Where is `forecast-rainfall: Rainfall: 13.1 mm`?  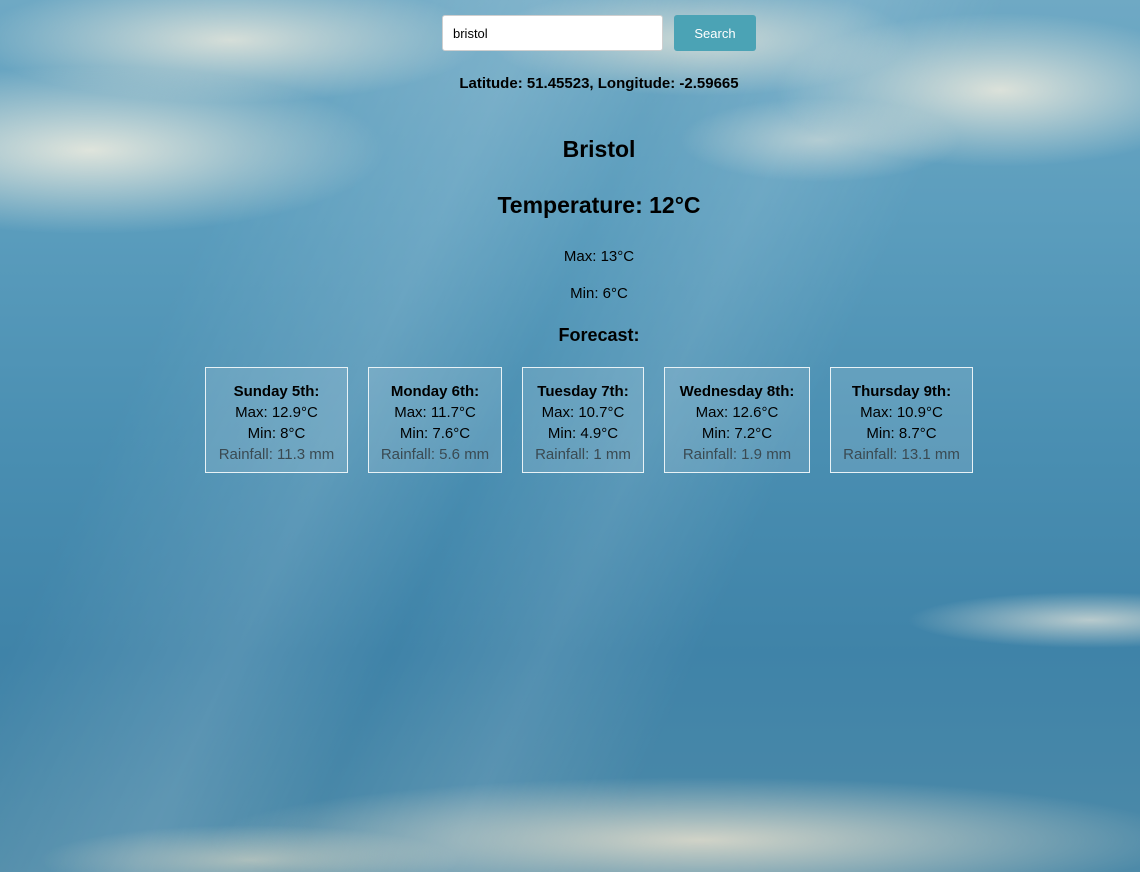
forecast-rainfall: Rainfall: 13.1 mm is located at coordinates (901, 454).